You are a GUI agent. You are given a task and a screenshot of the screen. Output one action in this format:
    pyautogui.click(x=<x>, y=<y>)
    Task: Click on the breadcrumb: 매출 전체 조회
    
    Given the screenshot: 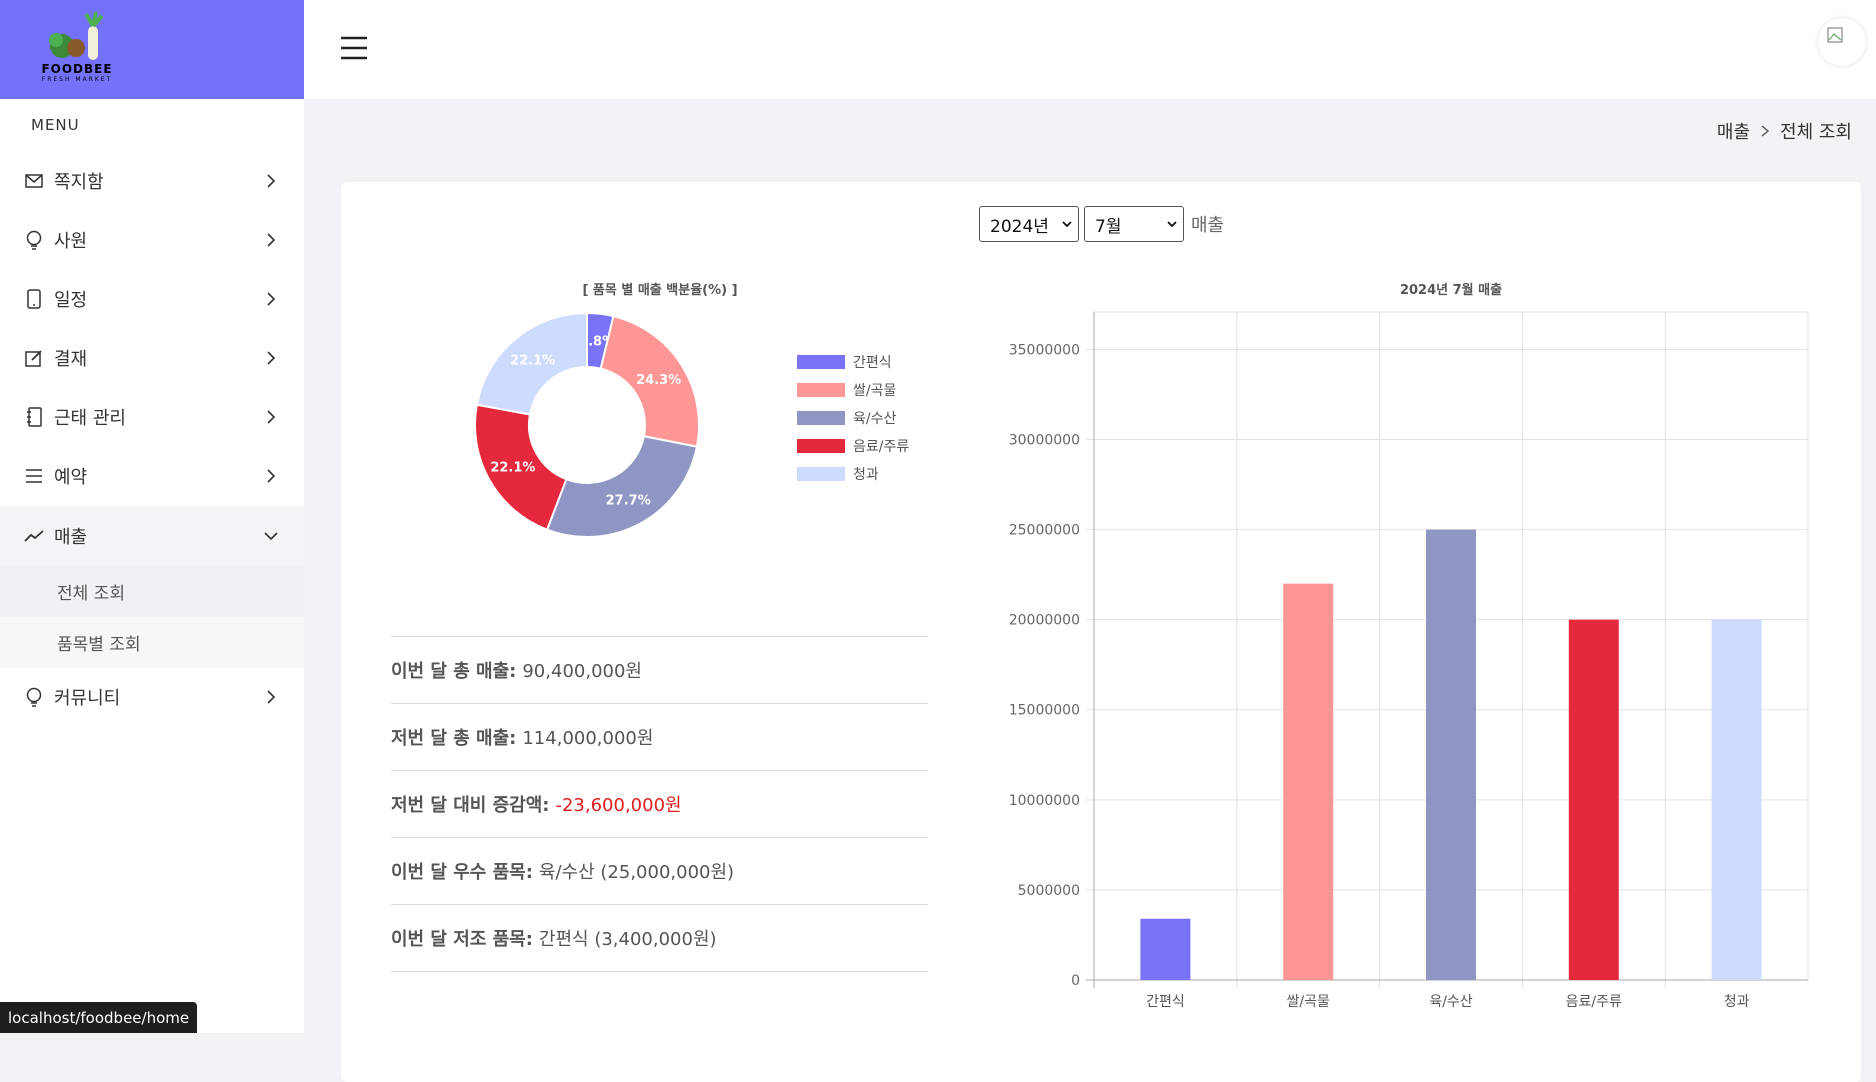 What is the action you would take?
    pyautogui.click(x=1784, y=131)
    